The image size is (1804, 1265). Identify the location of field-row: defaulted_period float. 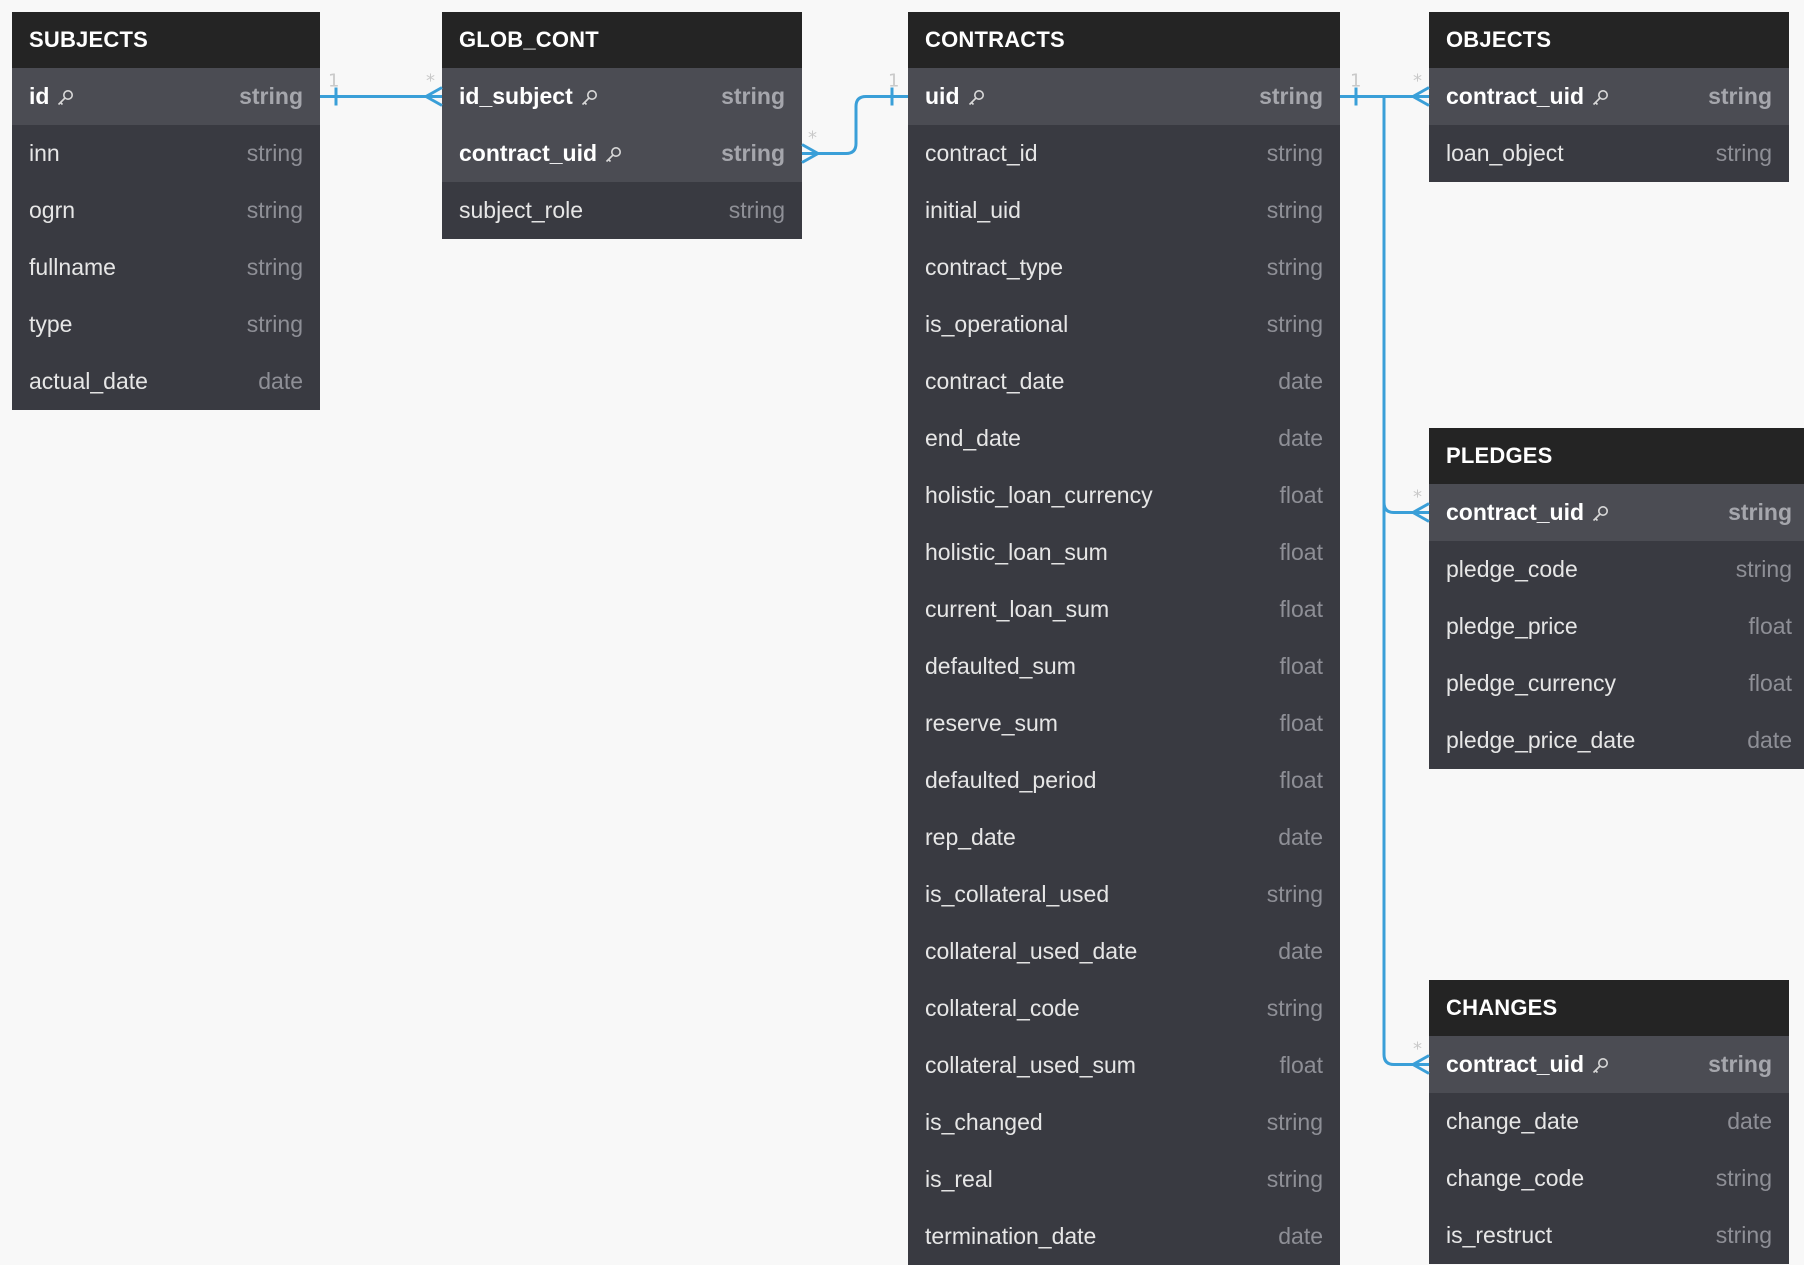
(1124, 780).